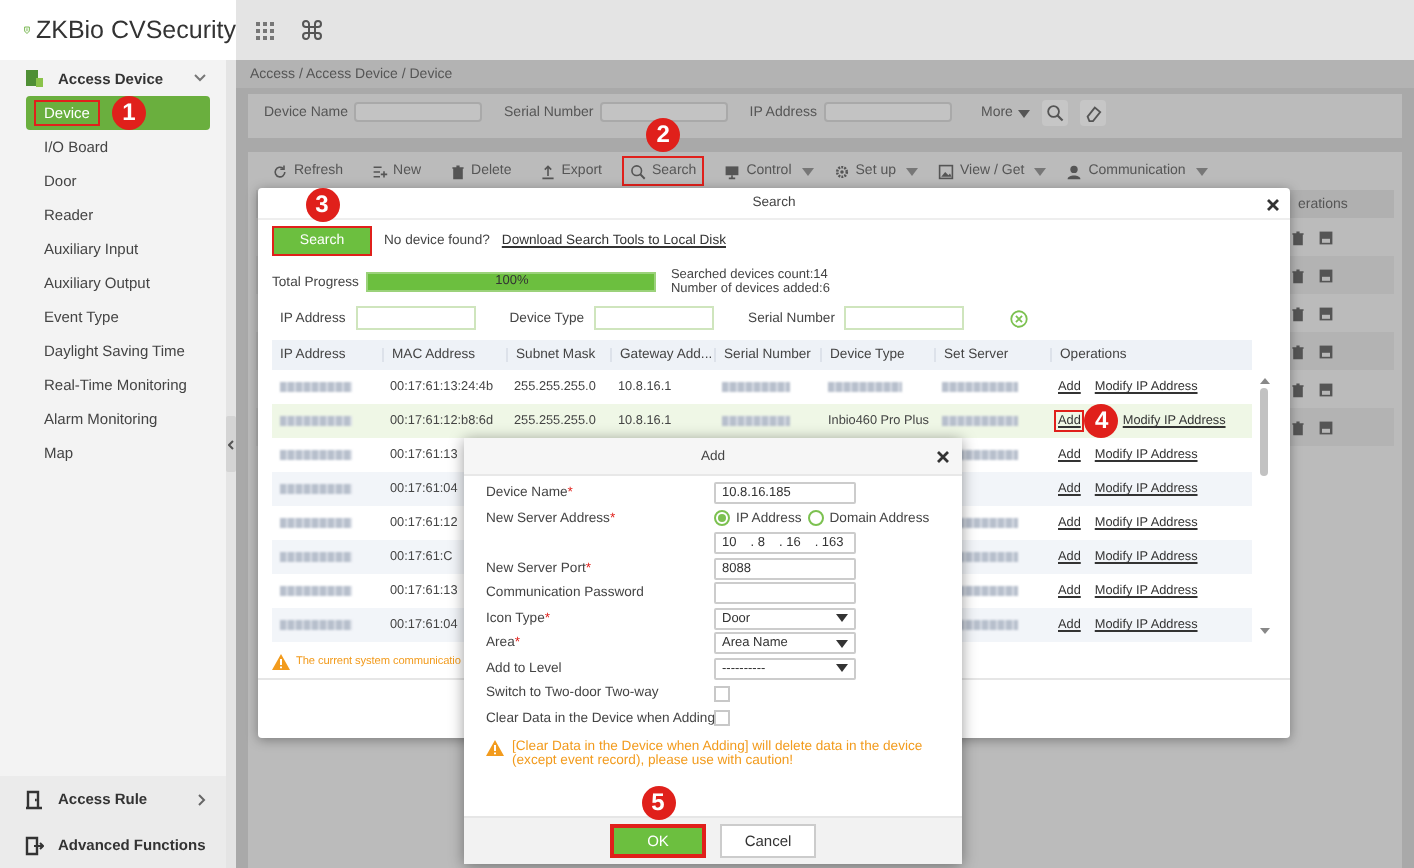 Image resolution: width=1414 pixels, height=868 pixels. Describe the element at coordinates (128, 113) in the screenshot. I see `step-badge: 1` at that location.